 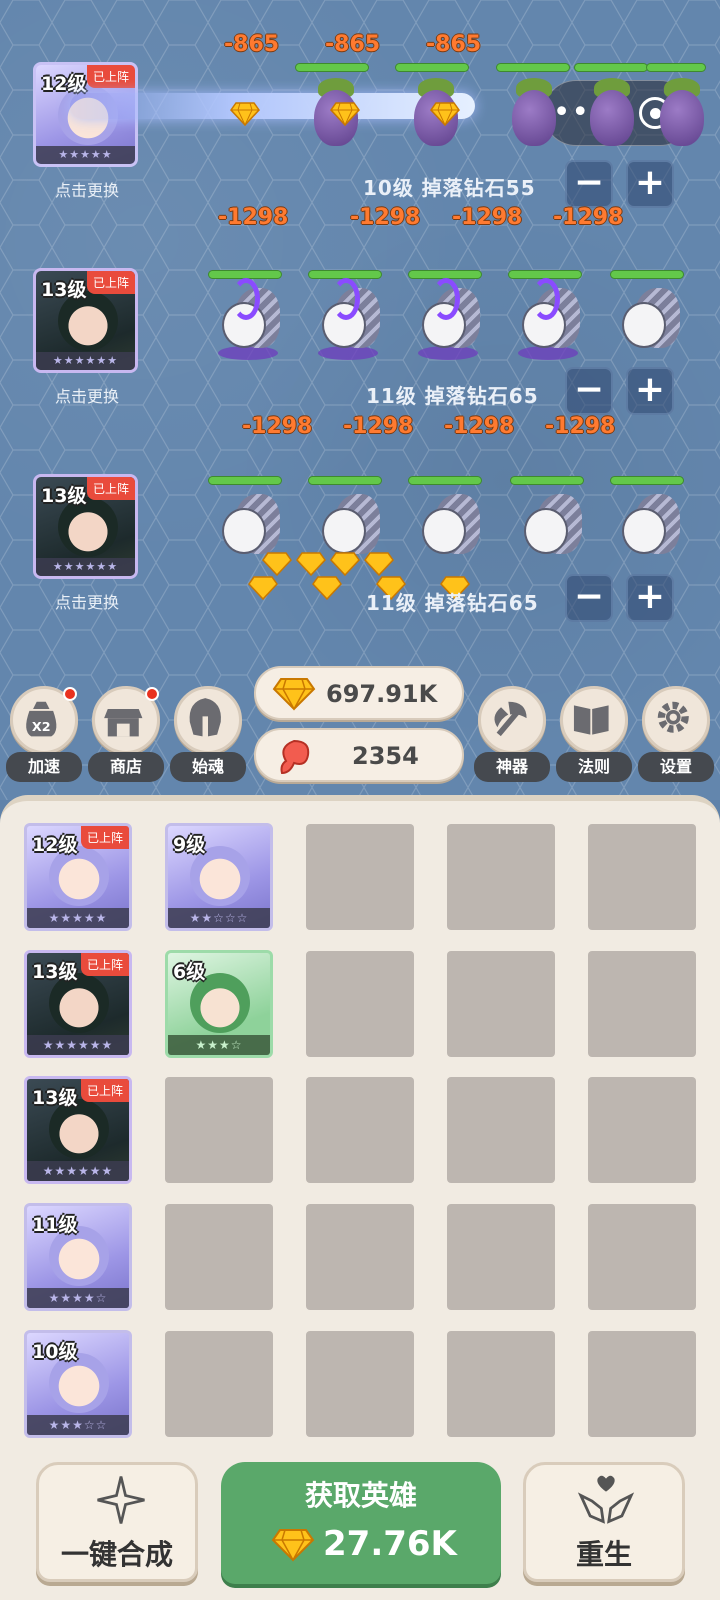 What do you see at coordinates (116, 1554) in the screenshot?
I see `auto-merge-label: 一键合成` at bounding box center [116, 1554].